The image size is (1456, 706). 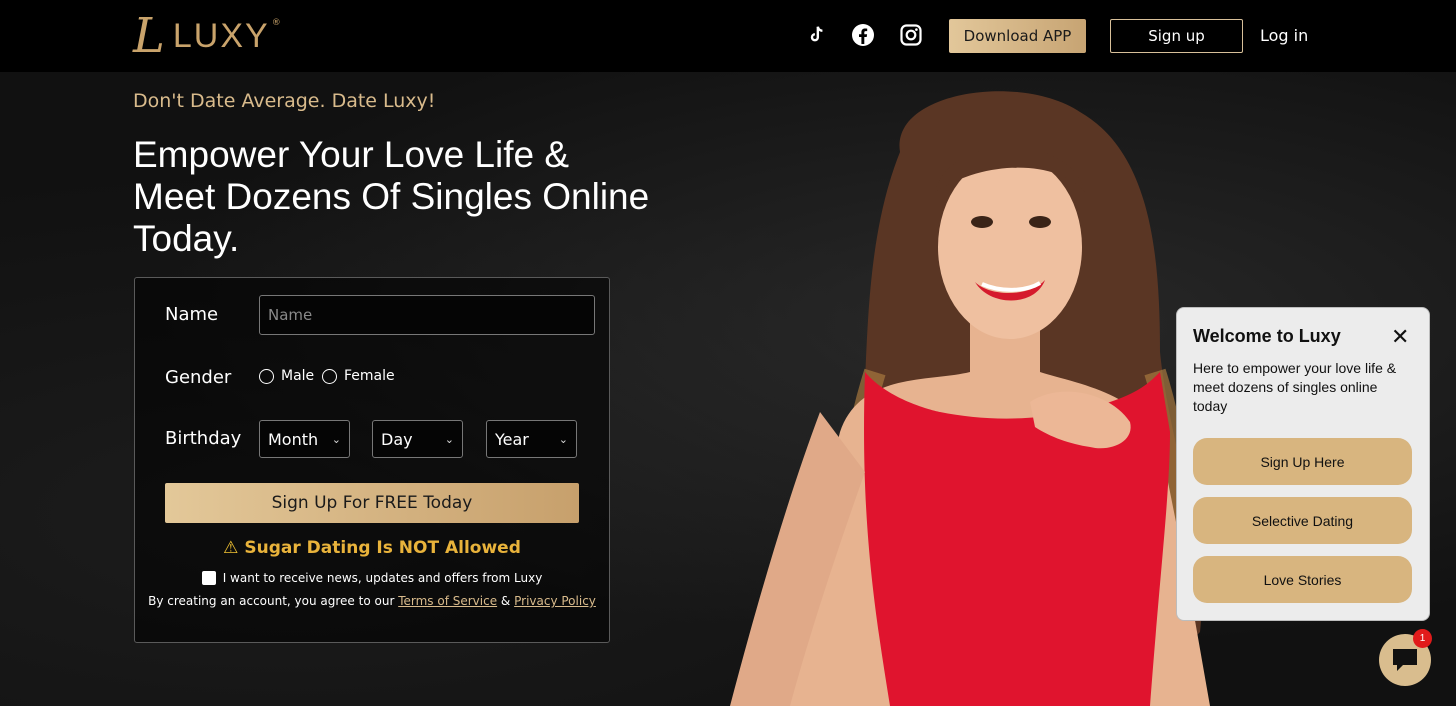 I want to click on terms-of-service-link: Terms of Service, so click(x=447, y=601).